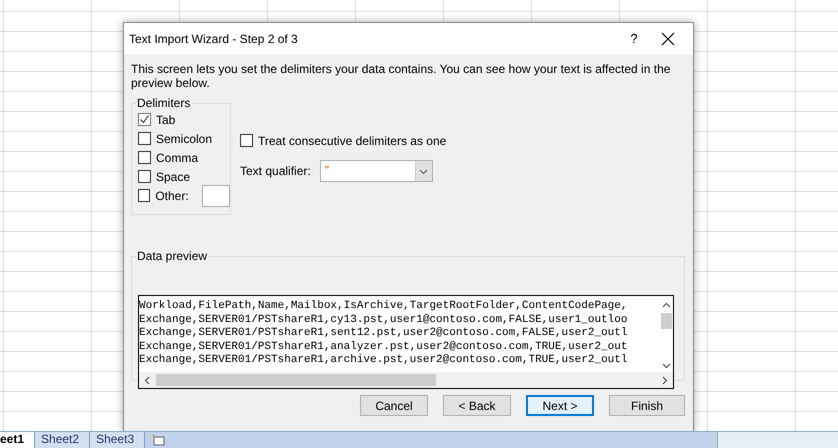  What do you see at coordinates (383, 307) in the screenshot?
I see `preview-line: Workload,FilePath,Name,Mailbox,IsArchive,TargetRootFolder,ContentCodePage,` at bounding box center [383, 307].